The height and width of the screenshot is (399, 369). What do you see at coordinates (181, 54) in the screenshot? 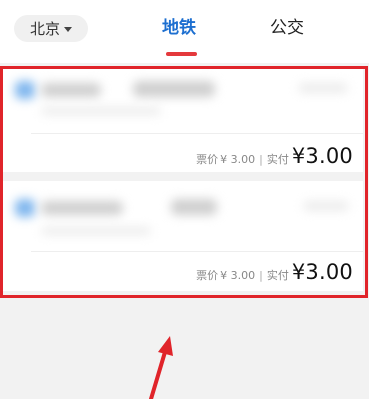
I see `active-tab-indicator` at bounding box center [181, 54].